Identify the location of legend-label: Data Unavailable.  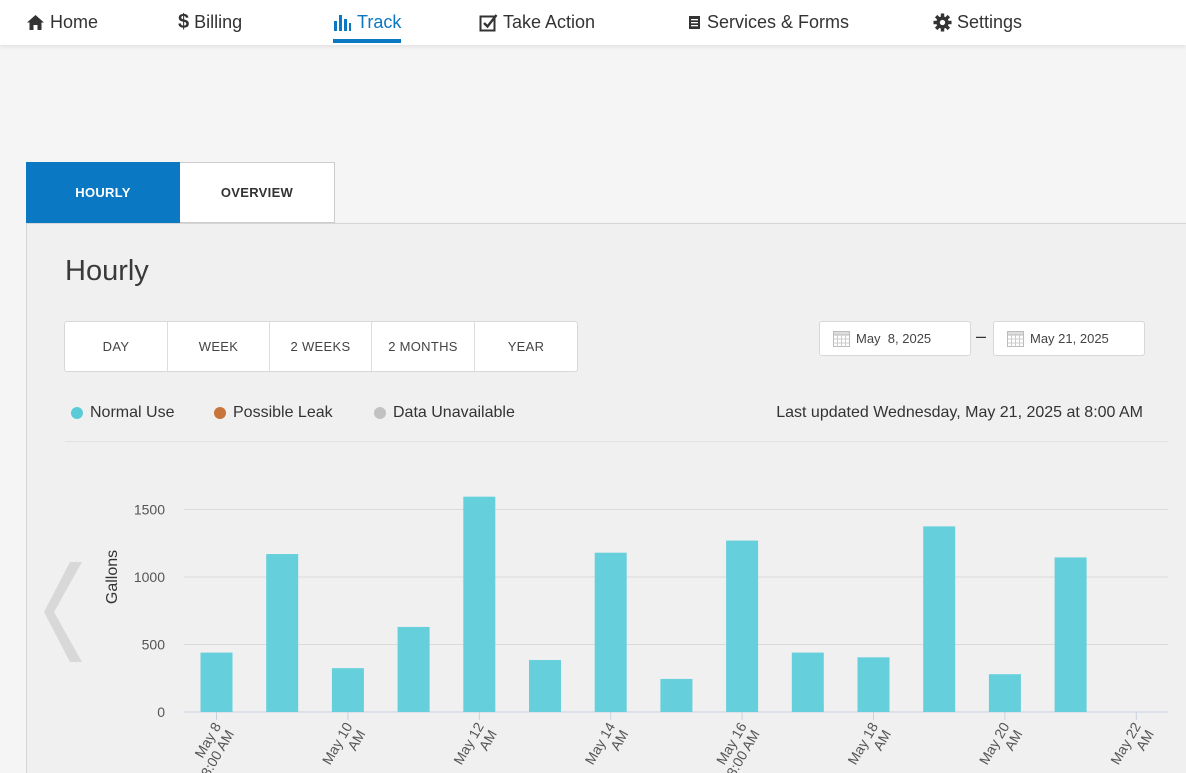
(454, 412).